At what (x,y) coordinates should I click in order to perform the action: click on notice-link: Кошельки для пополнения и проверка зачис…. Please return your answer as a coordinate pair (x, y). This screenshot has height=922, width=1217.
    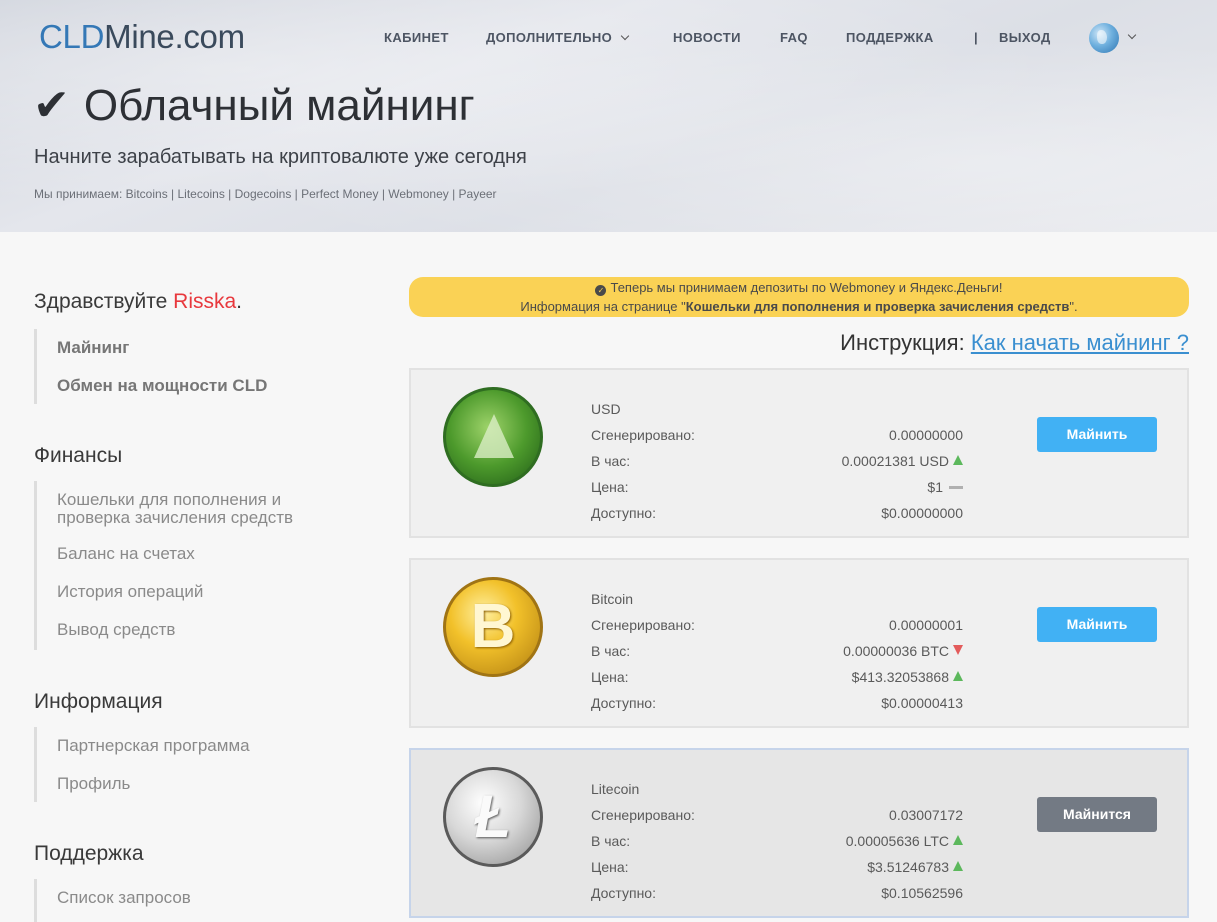
    Looking at the image, I should click on (878, 306).